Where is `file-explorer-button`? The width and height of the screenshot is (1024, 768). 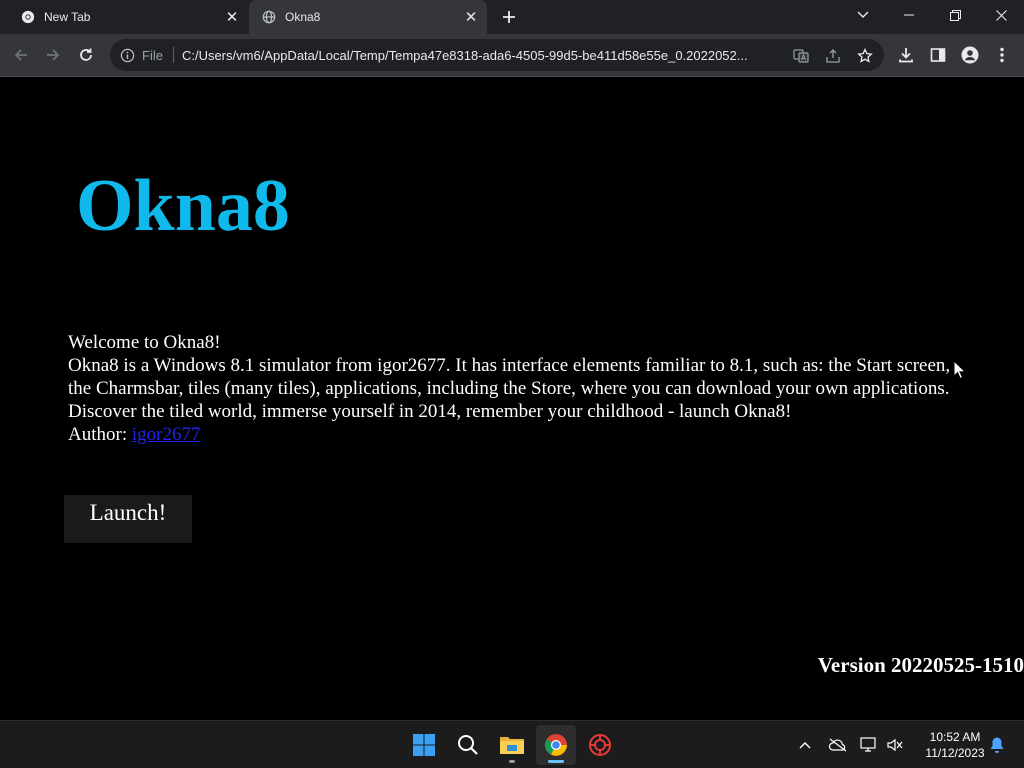
file-explorer-button is located at coordinates (512, 745).